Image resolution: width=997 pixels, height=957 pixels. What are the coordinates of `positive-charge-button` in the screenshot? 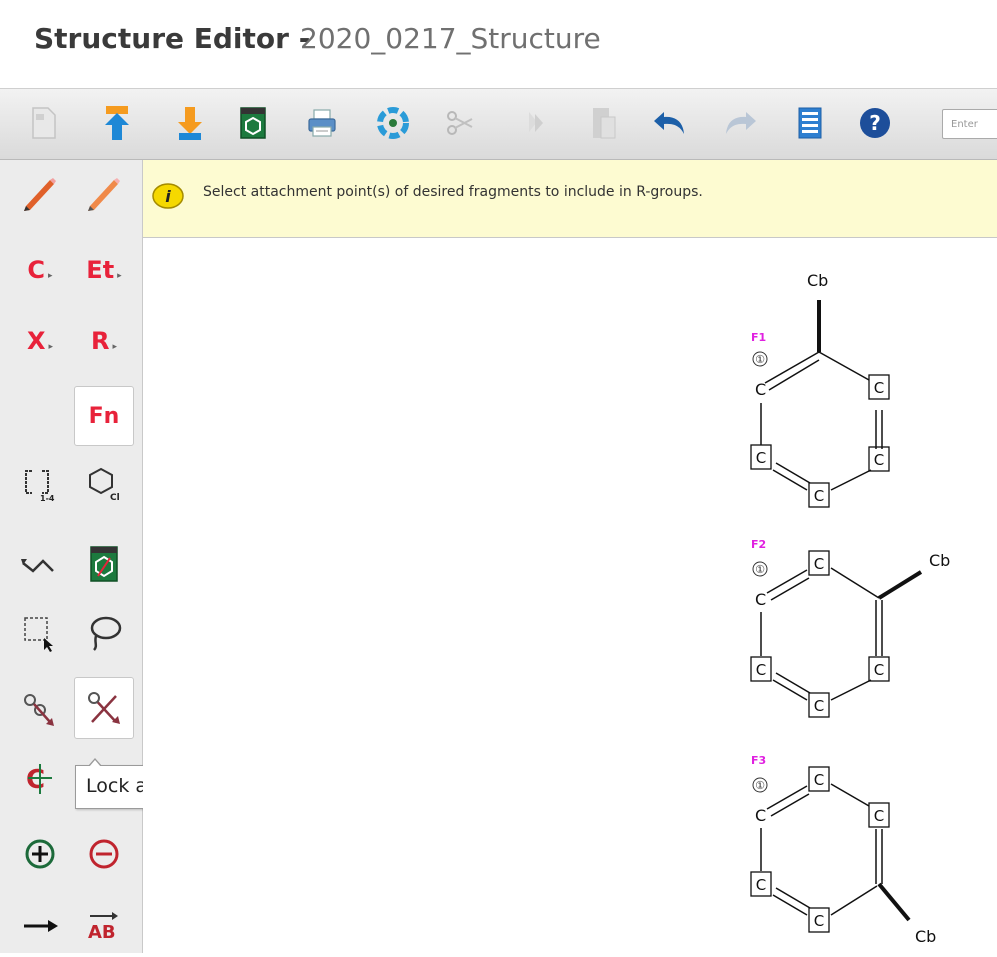 It's located at (40, 854).